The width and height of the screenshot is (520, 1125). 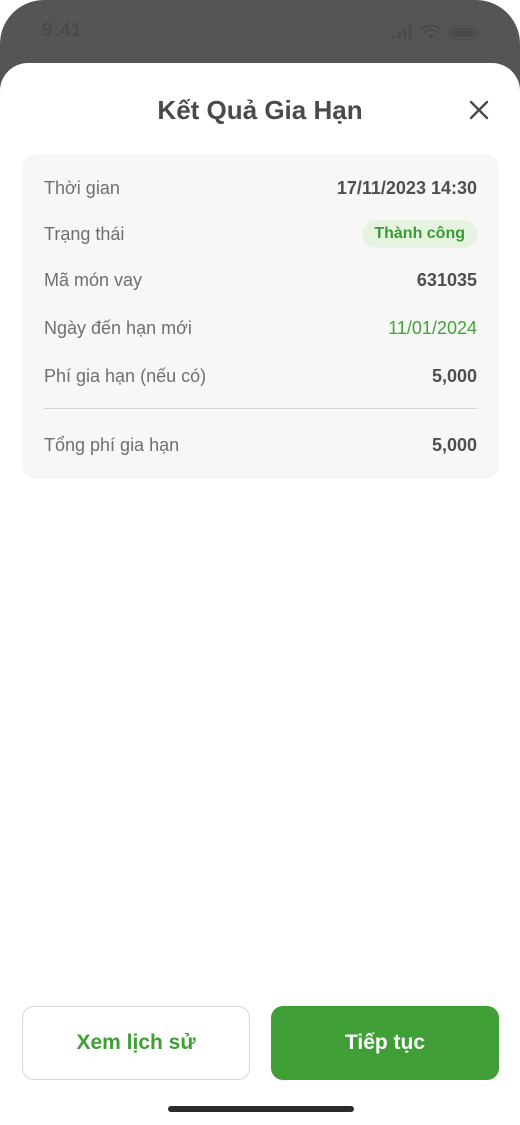 I want to click on home-indicator, so click(x=261, y=1109).